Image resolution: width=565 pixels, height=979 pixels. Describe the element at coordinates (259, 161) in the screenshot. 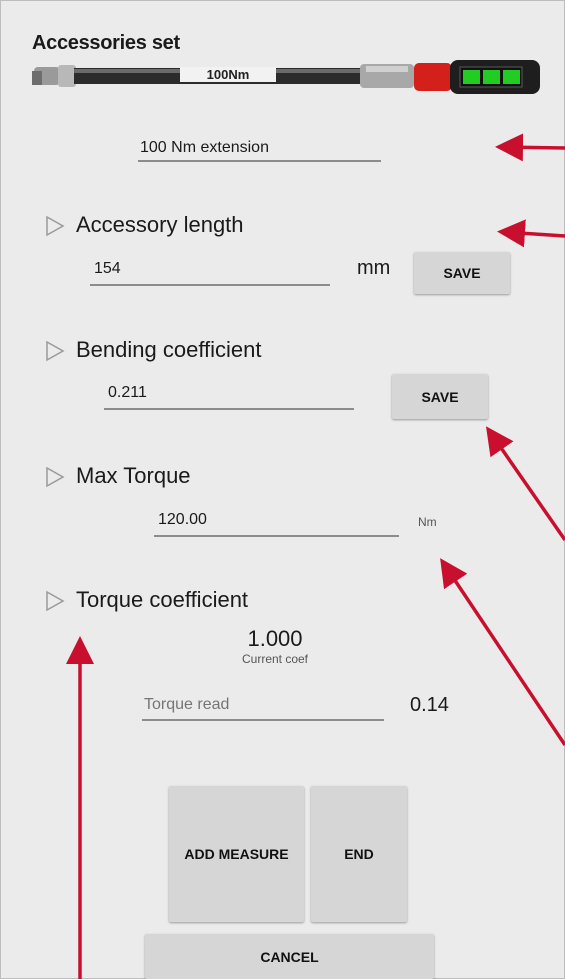

I see `accessory-name-underline` at that location.